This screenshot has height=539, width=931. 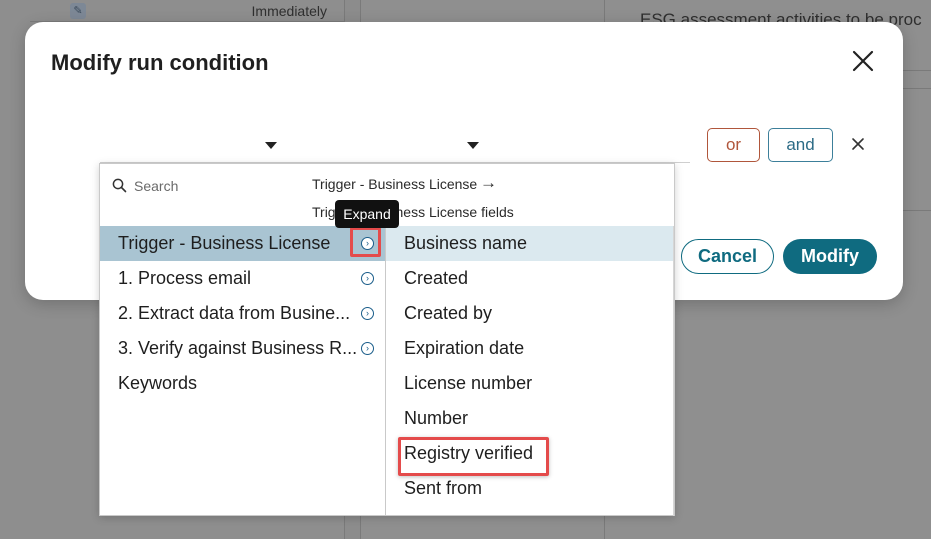 I want to click on list-item-keywords: Keywords, so click(x=242, y=383).